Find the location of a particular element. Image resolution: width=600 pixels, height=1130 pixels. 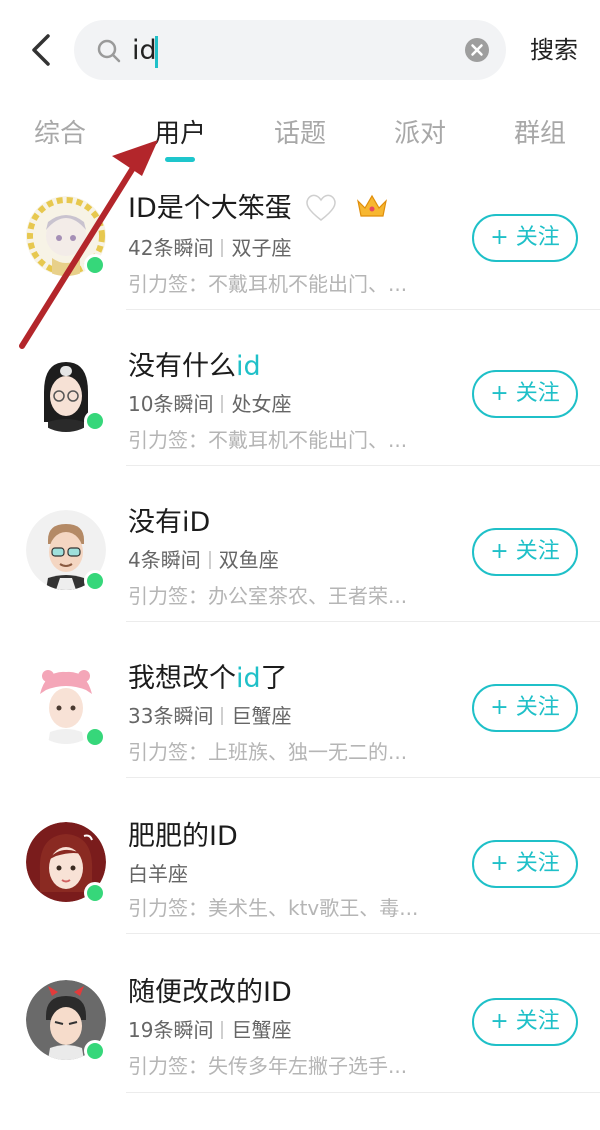

tab-users: 用户 is located at coordinates (180, 134).